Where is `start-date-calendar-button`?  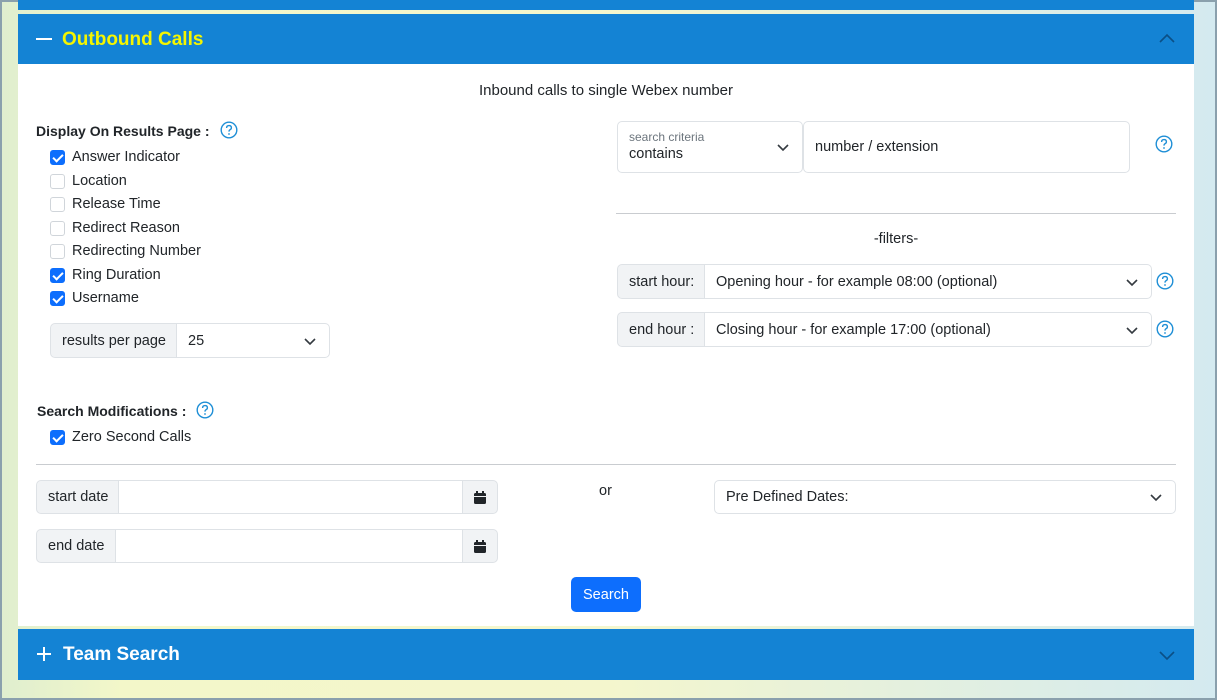
start-date-calendar-button is located at coordinates (480, 497).